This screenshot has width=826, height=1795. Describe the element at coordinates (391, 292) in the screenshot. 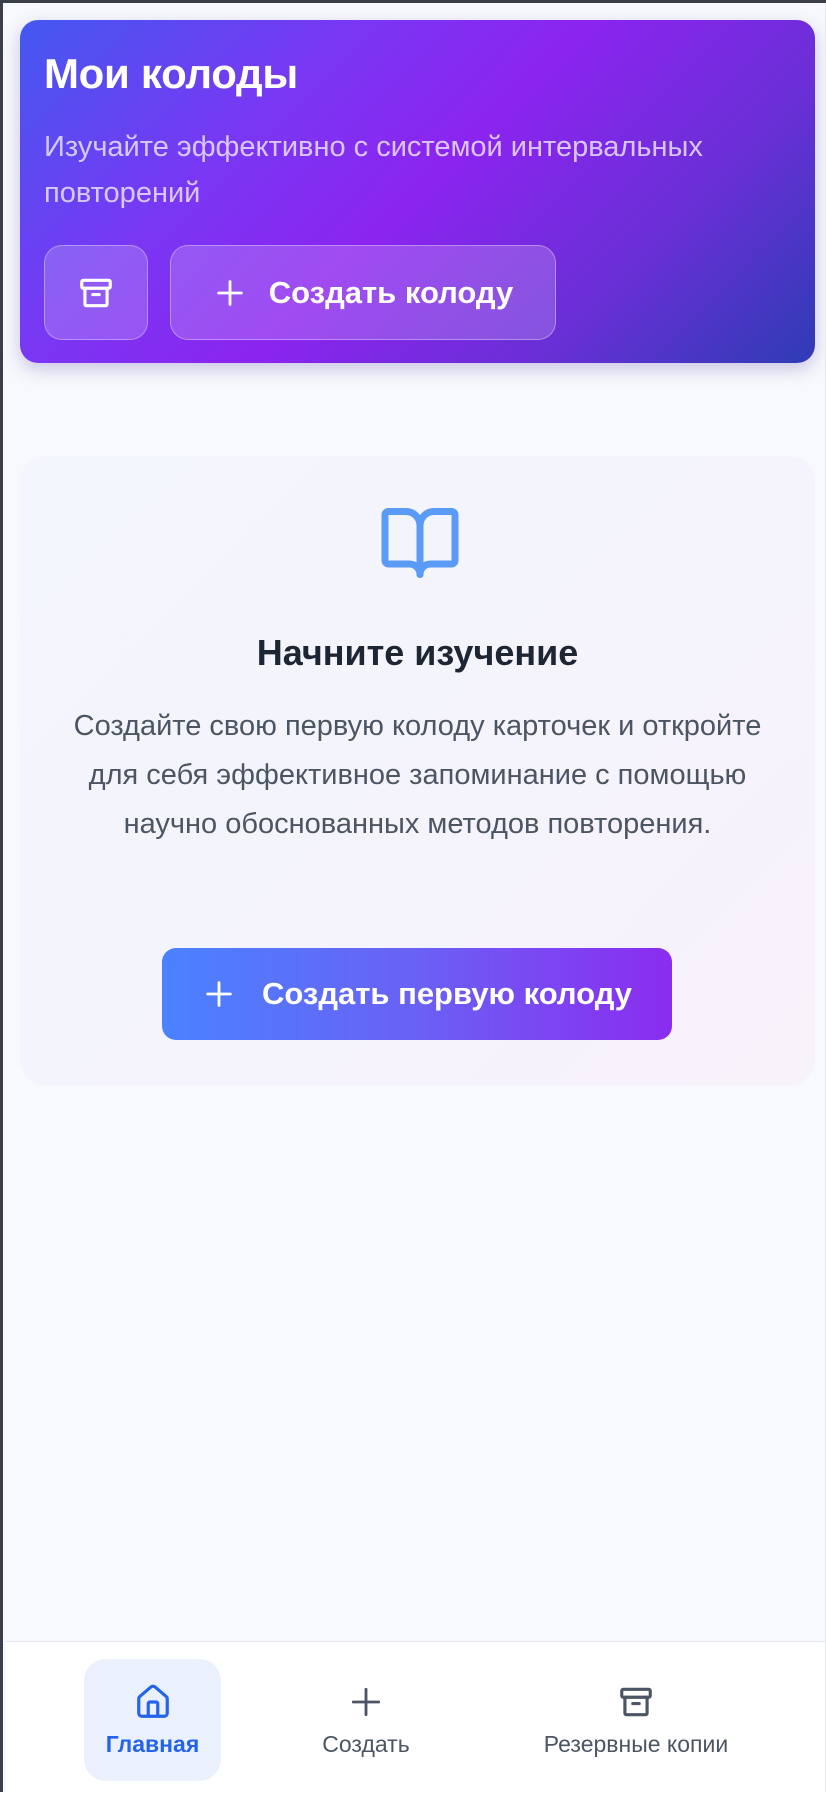

I see `create-deck-label: Создать колоду` at that location.